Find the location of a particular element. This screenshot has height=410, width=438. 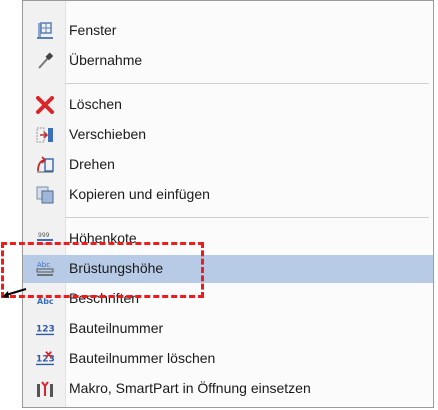

delete-x-icon is located at coordinates (45, 105).